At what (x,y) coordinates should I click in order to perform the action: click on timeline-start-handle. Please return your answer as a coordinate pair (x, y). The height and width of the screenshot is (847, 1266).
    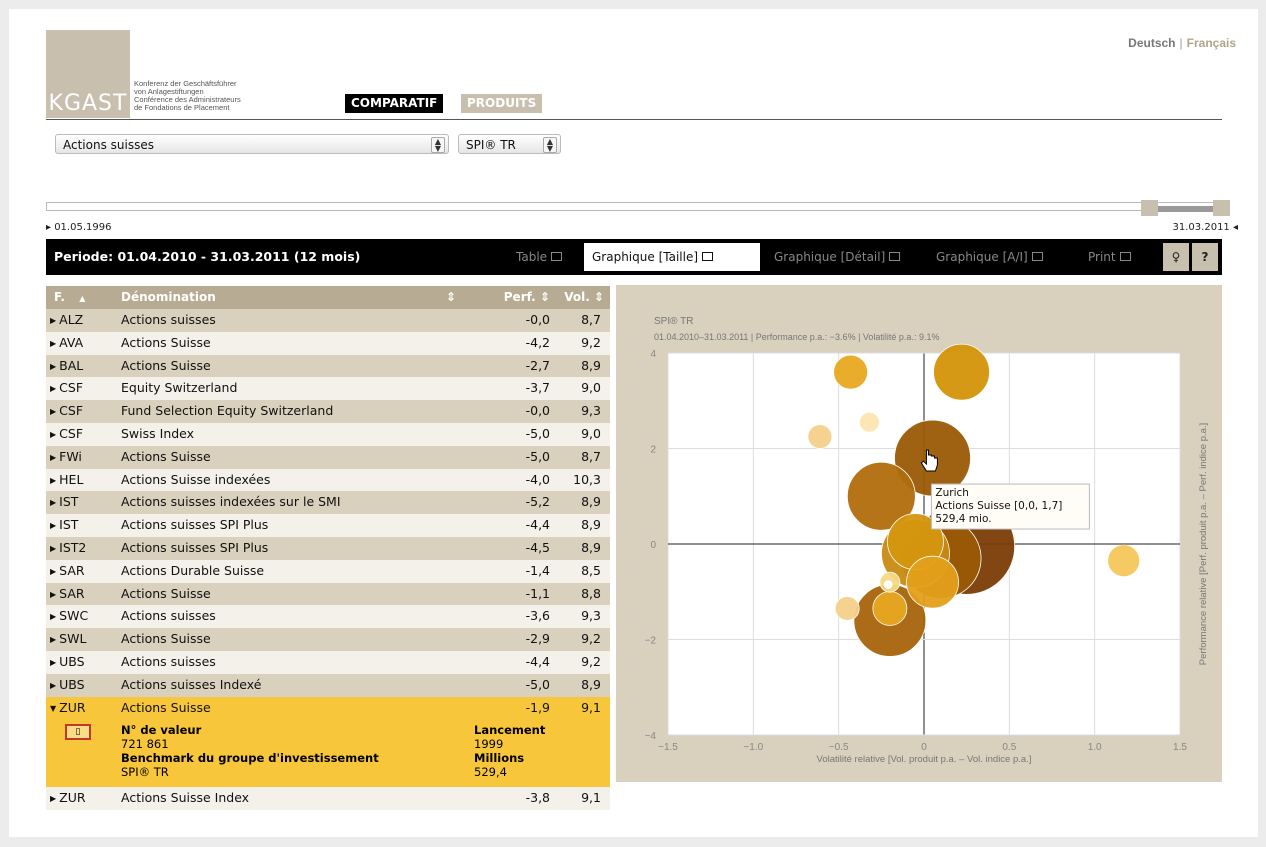
    Looking at the image, I should click on (1149, 208).